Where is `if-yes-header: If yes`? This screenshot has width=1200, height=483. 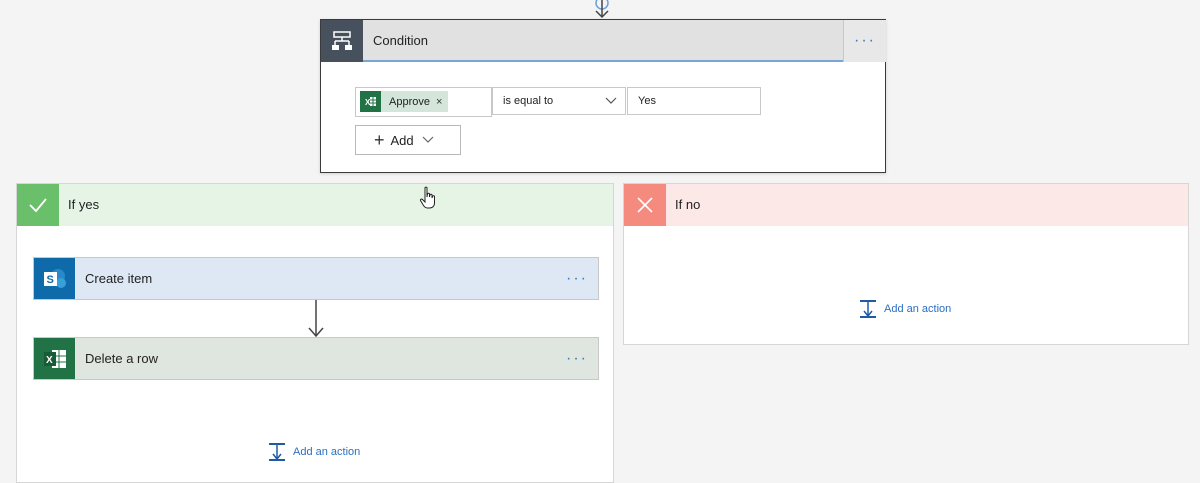
if-yes-header: If yes is located at coordinates (315, 205).